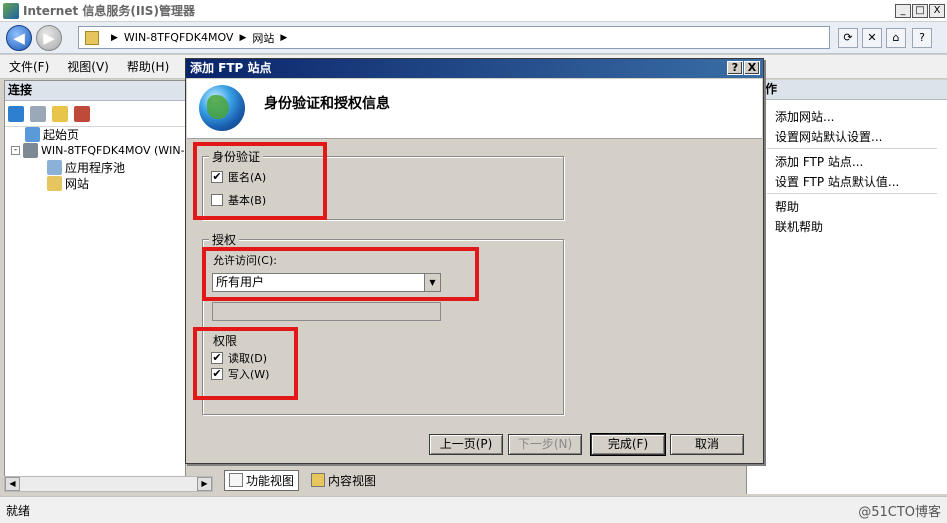 This screenshot has height=523, width=947. Describe the element at coordinates (473, 11) in the screenshot. I see `window-titlebar: Internet 信息服务(IIS)管理器 _ □ X` at that location.